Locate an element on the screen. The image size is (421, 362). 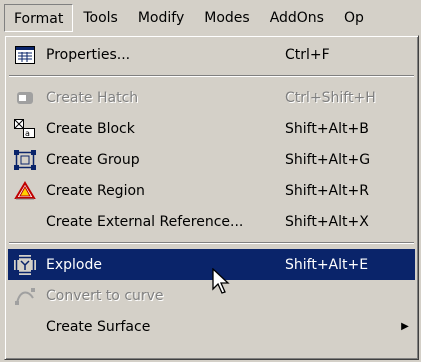
menuitem-shortcut: Shift+Alt+R is located at coordinates (327, 190).